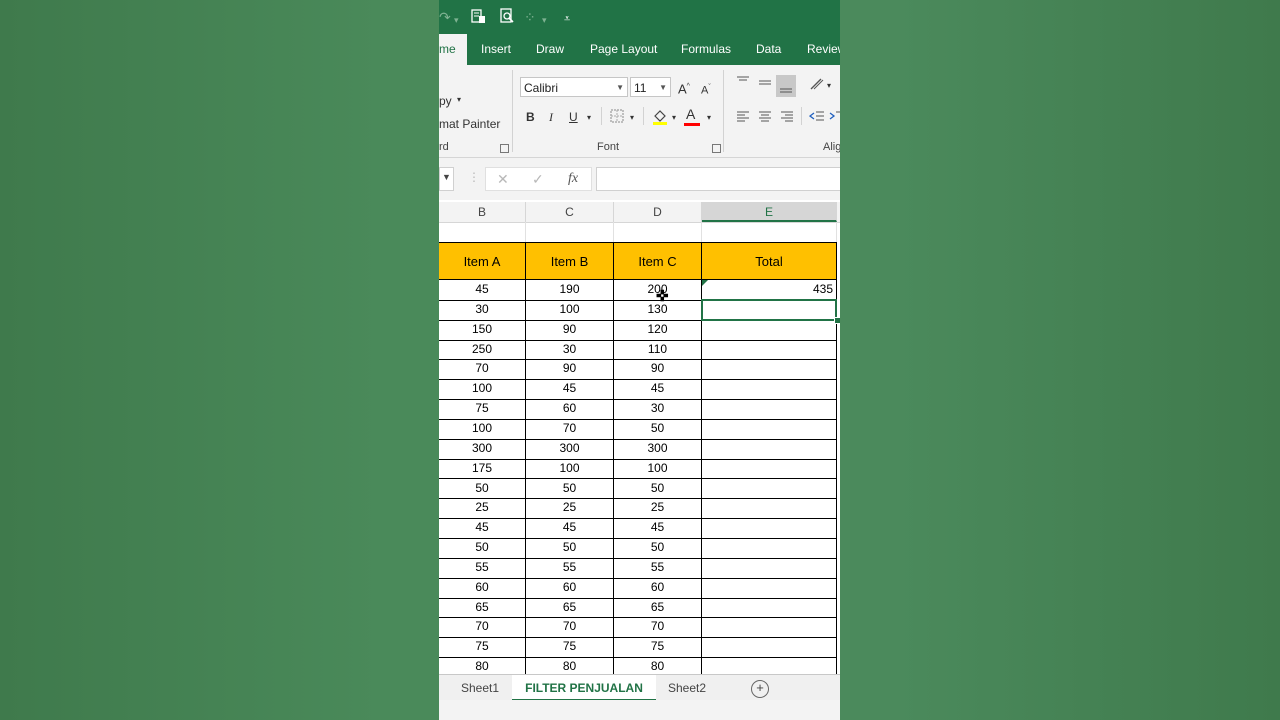  I want to click on cell-b-13: 45, so click(482, 529).